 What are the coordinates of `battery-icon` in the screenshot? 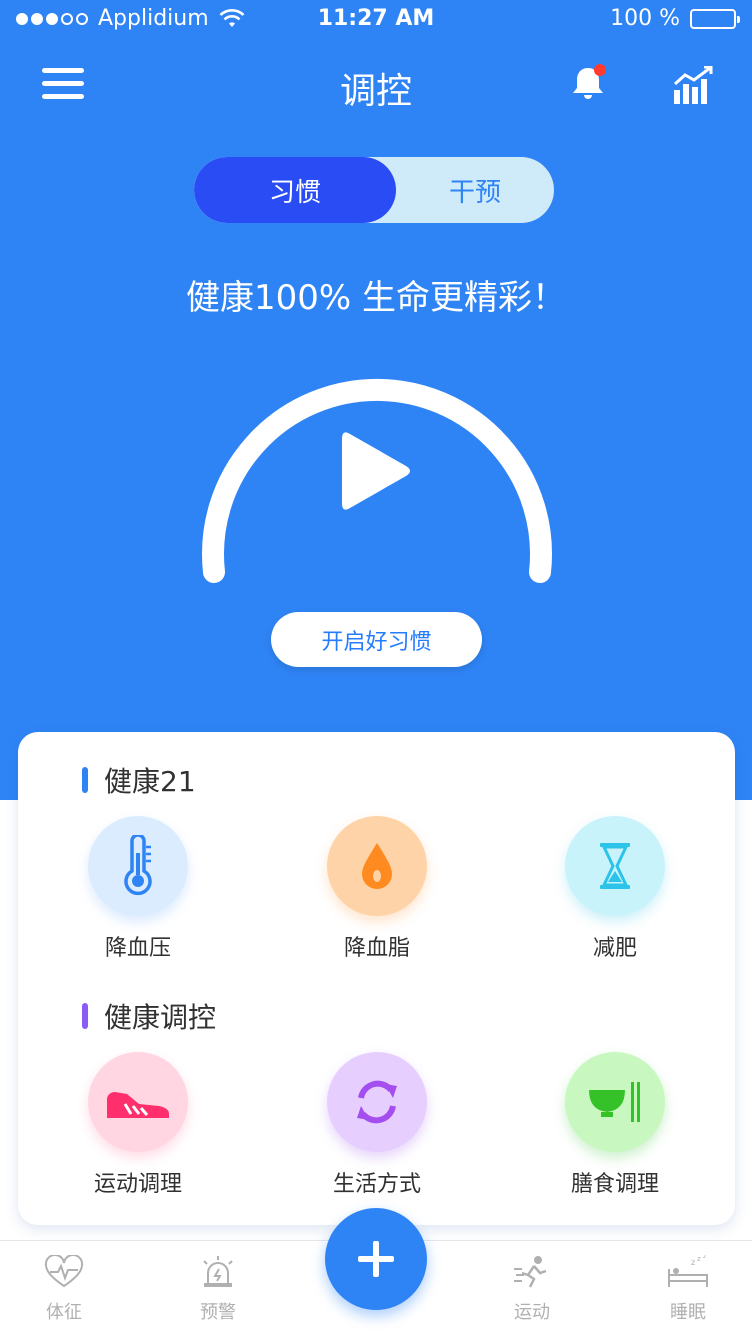 It's located at (715, 18).